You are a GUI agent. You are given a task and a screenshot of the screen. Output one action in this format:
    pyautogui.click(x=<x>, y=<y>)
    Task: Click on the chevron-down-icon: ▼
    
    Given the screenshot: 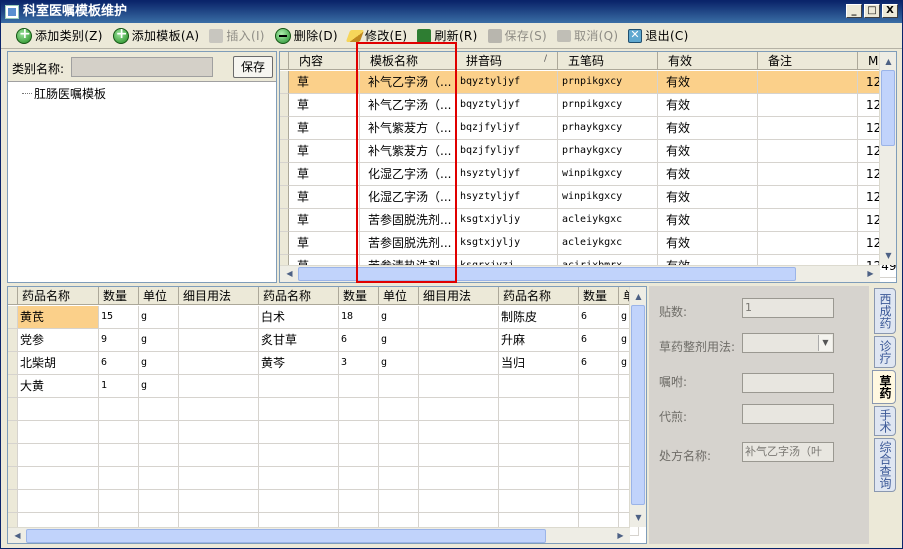 What is the action you would take?
    pyautogui.click(x=825, y=343)
    